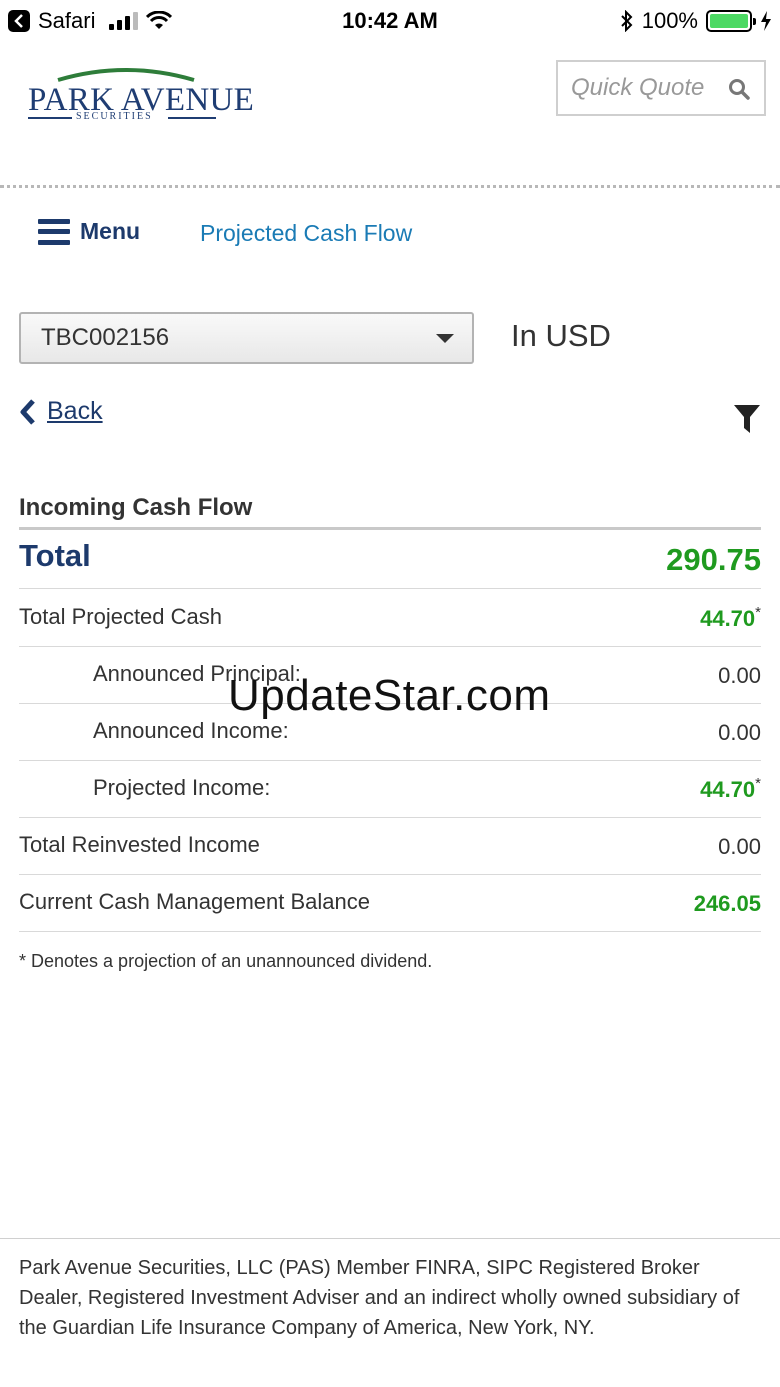  I want to click on total-label: Total, so click(55, 555).